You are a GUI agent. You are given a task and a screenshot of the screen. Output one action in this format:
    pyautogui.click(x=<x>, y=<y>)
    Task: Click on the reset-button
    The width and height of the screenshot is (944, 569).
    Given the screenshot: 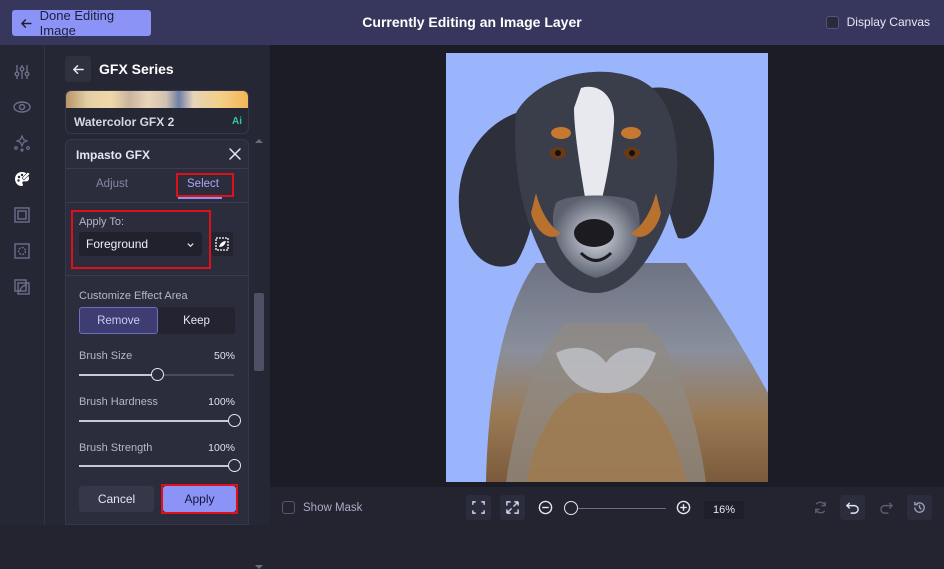 What is the action you would take?
    pyautogui.click(x=820, y=507)
    